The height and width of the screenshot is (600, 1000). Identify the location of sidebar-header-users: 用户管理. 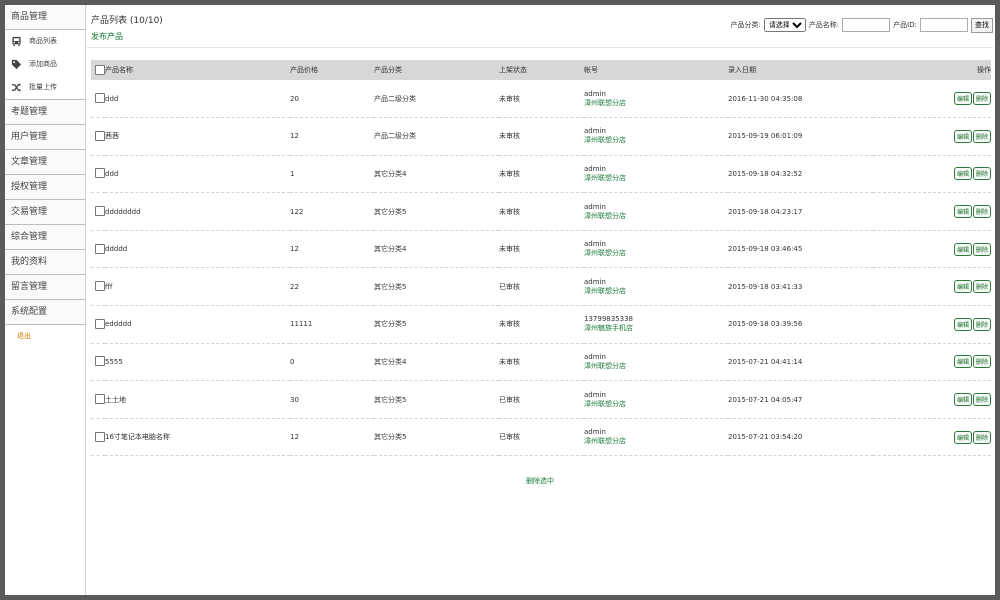
(45, 137).